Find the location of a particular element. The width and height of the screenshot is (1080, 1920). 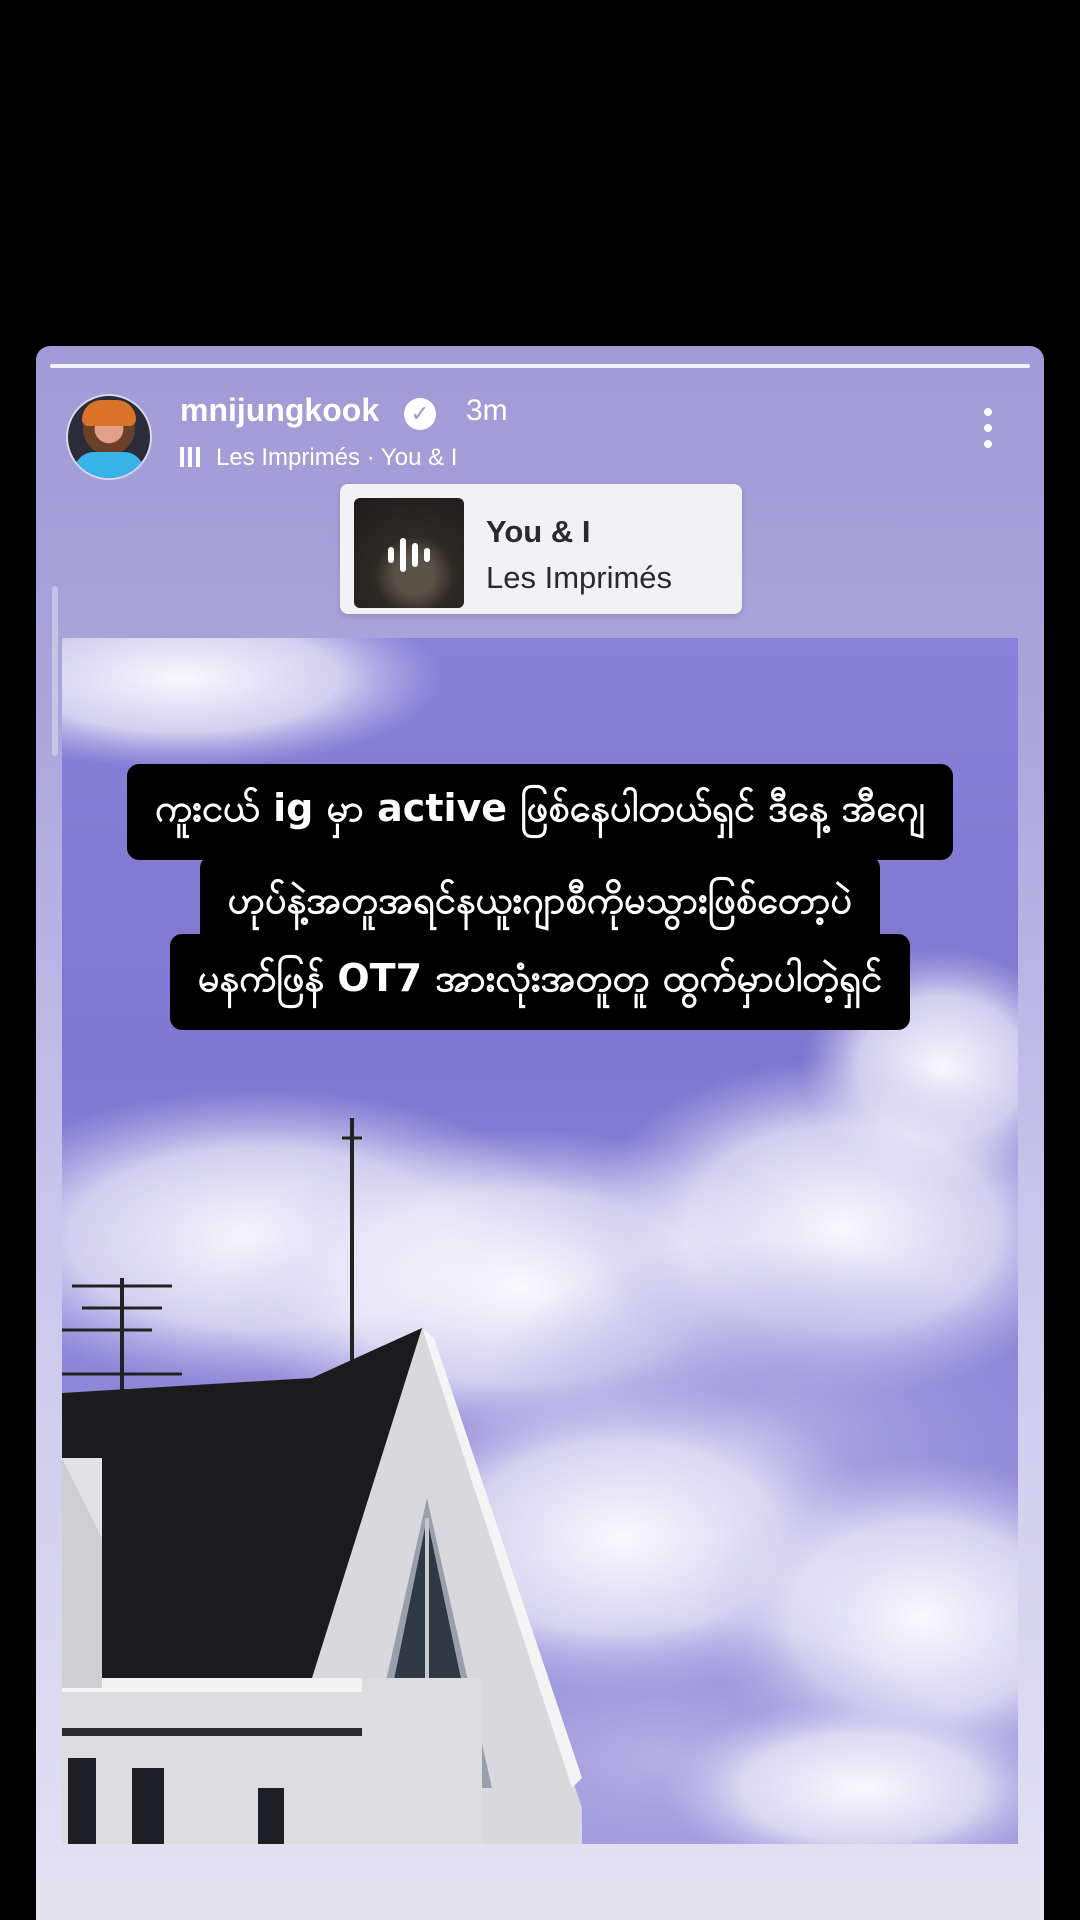

song-artist: Les Imprimés is located at coordinates (579, 577).